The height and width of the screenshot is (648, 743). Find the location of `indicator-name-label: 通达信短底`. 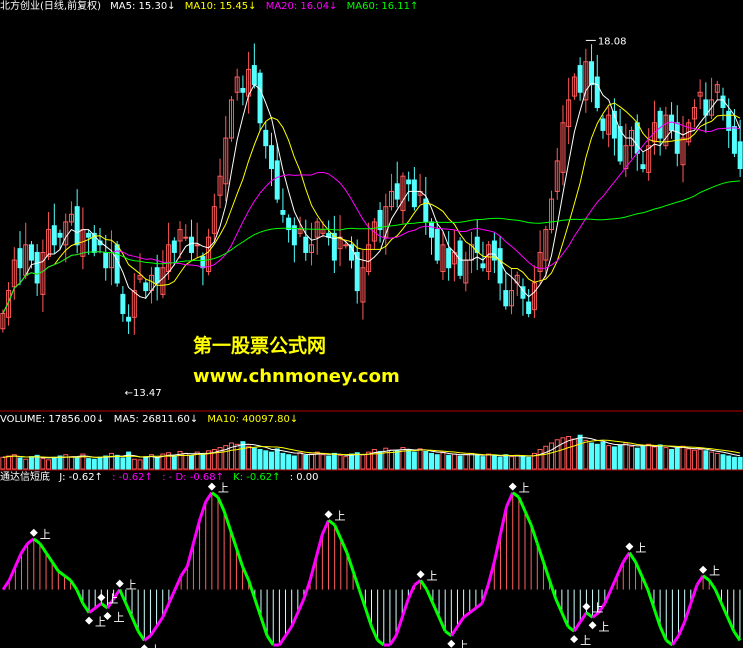

indicator-name-label: 通达信短底 is located at coordinates (25, 477).